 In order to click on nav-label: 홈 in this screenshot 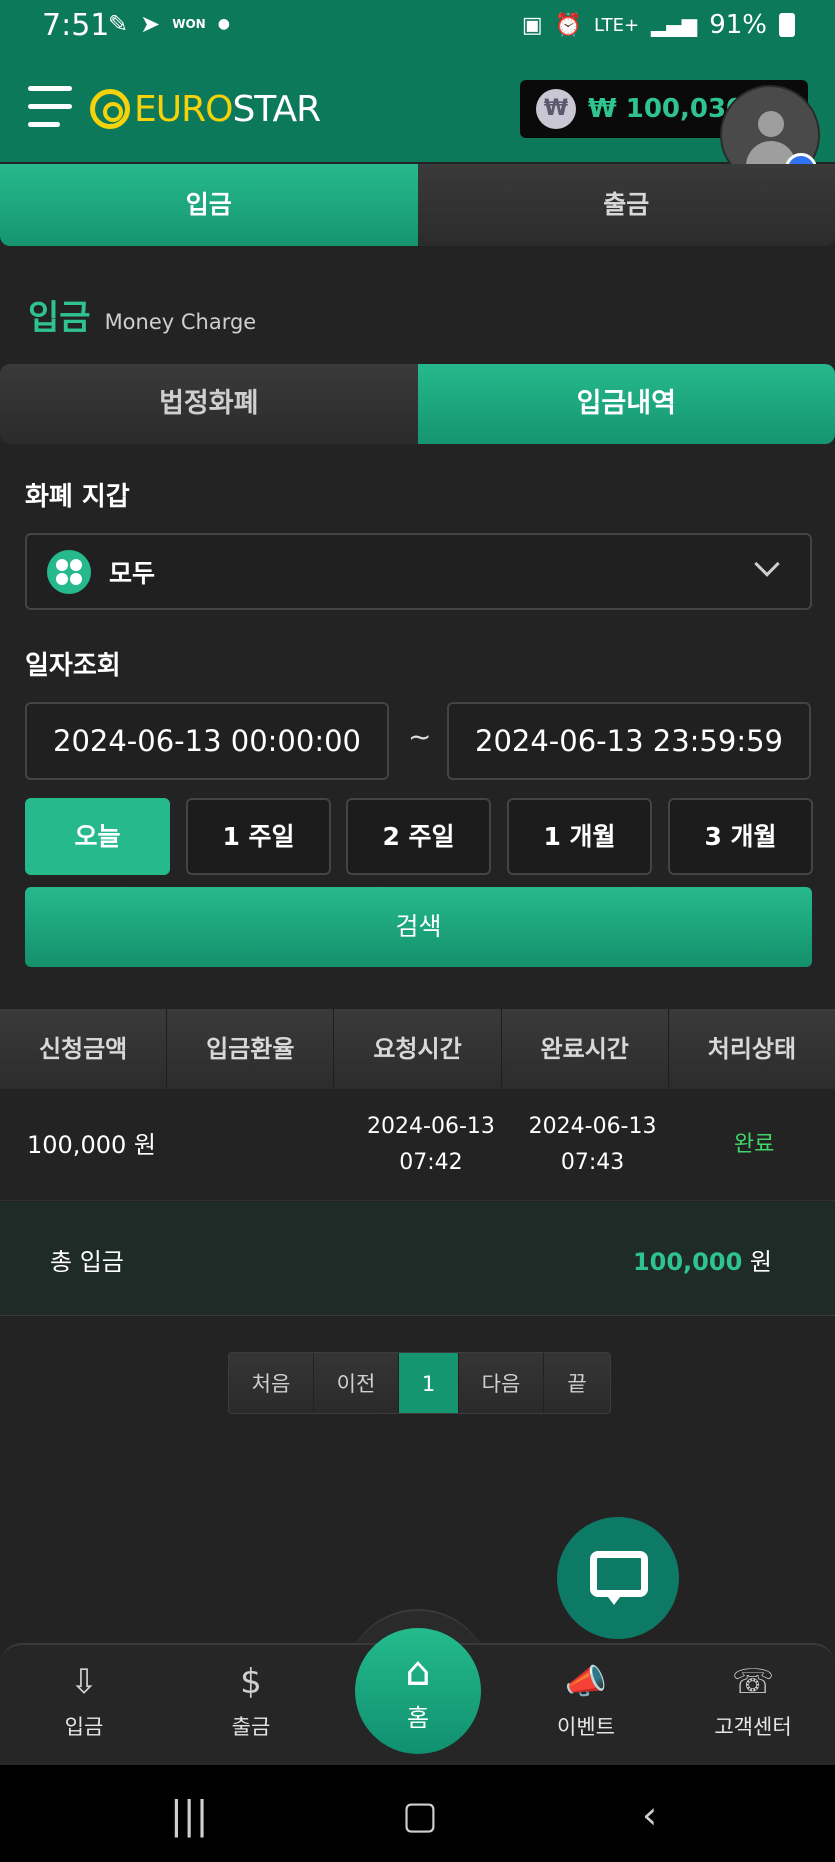, I will do `click(418, 1718)`.